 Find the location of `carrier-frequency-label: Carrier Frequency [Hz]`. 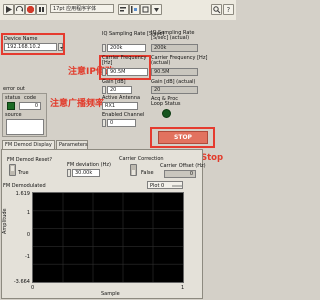

carrier-frequency-label: Carrier Frequency [Hz] is located at coordinates (124, 60).